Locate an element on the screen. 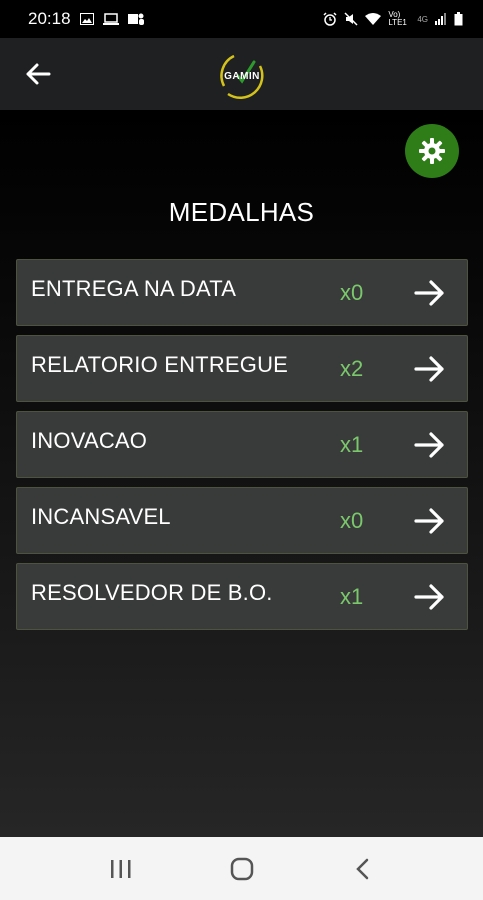 The height and width of the screenshot is (900, 483). arrow-left-icon is located at coordinates (38, 74).